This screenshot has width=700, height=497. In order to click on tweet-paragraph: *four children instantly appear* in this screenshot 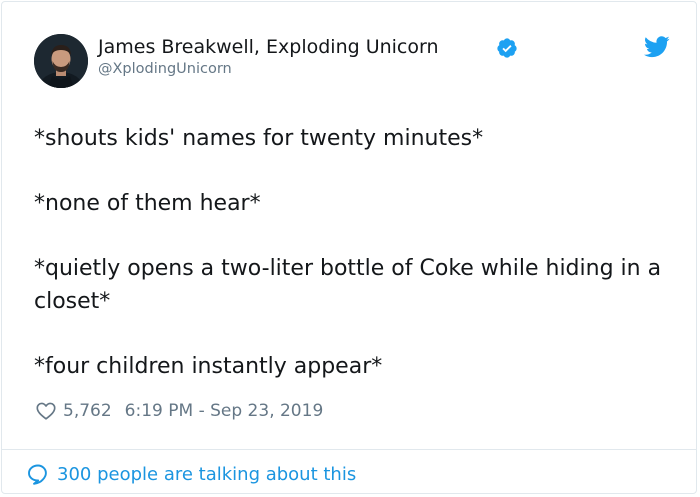, I will do `click(208, 366)`.